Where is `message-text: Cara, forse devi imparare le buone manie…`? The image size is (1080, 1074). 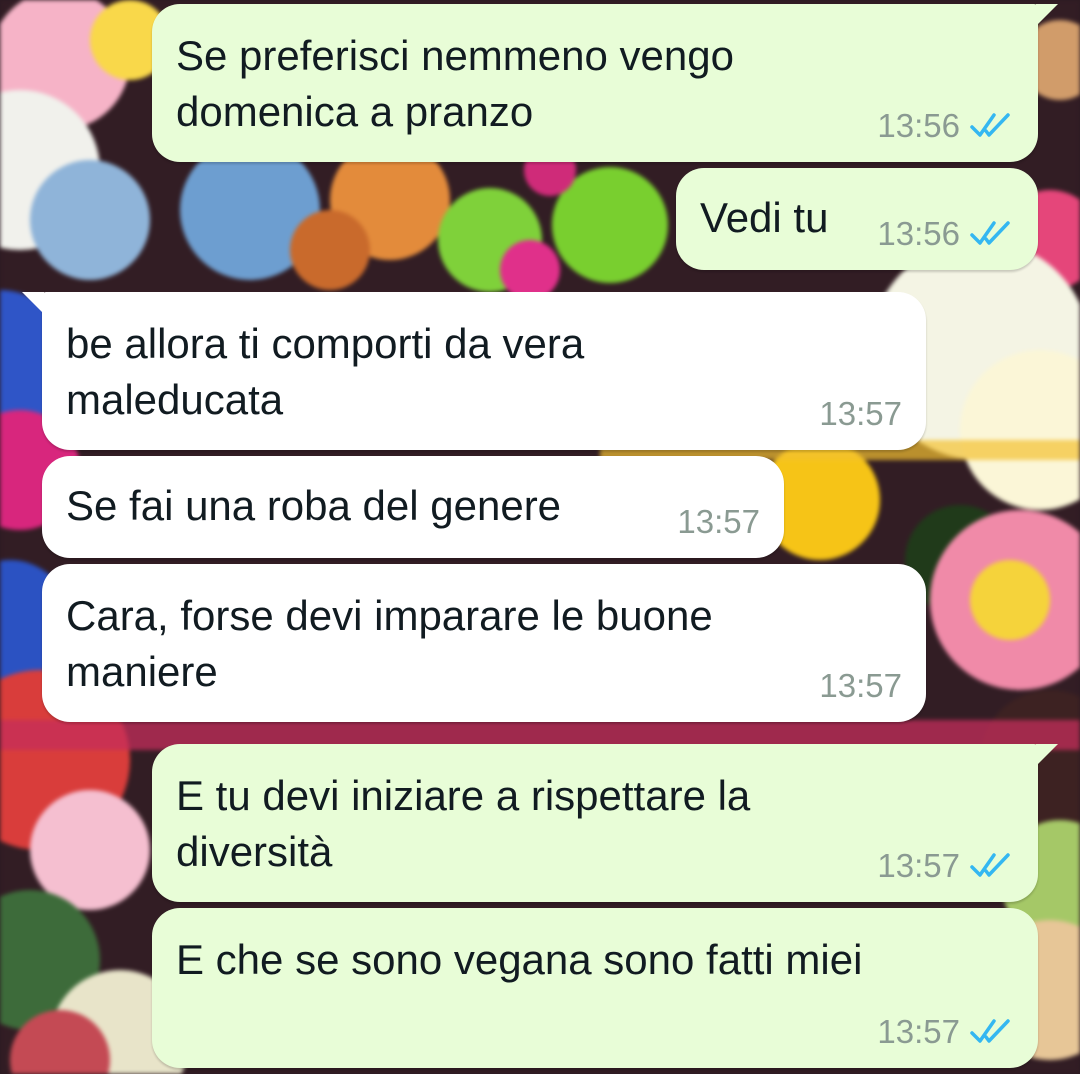
message-text: Cara, forse devi imparare le buone manie… is located at coordinates (389, 643).